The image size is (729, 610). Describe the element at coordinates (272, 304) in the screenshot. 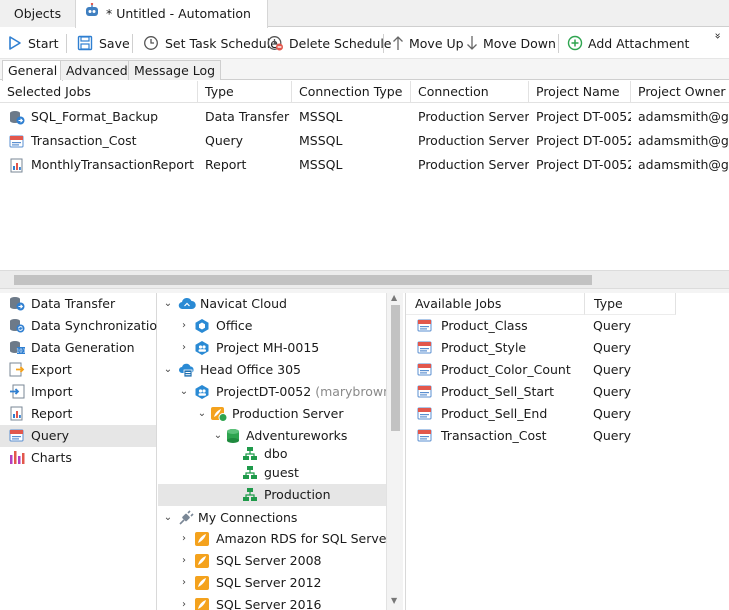

I see `tree-node-navicat-cloud: ⌄ Navicat Cloud` at that location.